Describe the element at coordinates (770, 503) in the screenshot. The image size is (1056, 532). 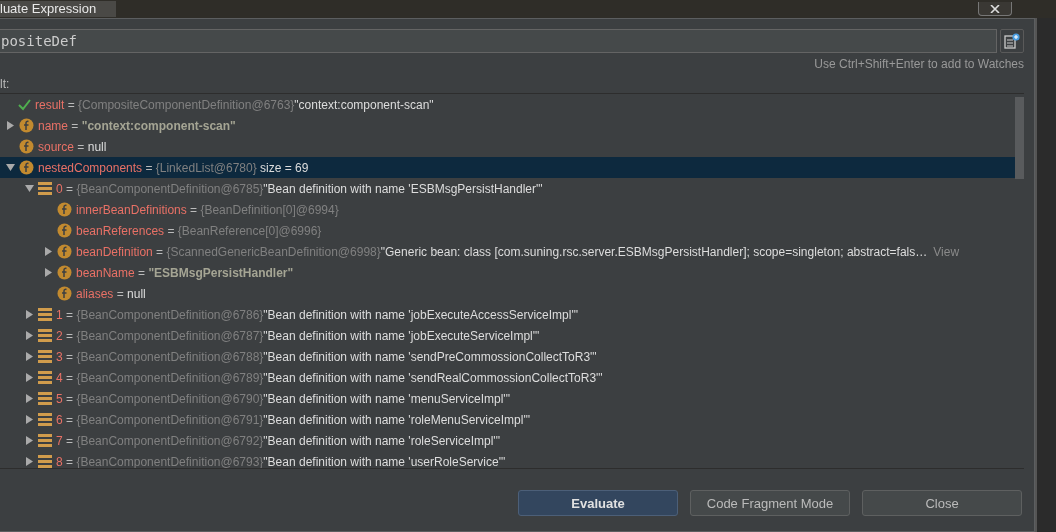
I see `dialog-button: Code Fragment Mode` at that location.